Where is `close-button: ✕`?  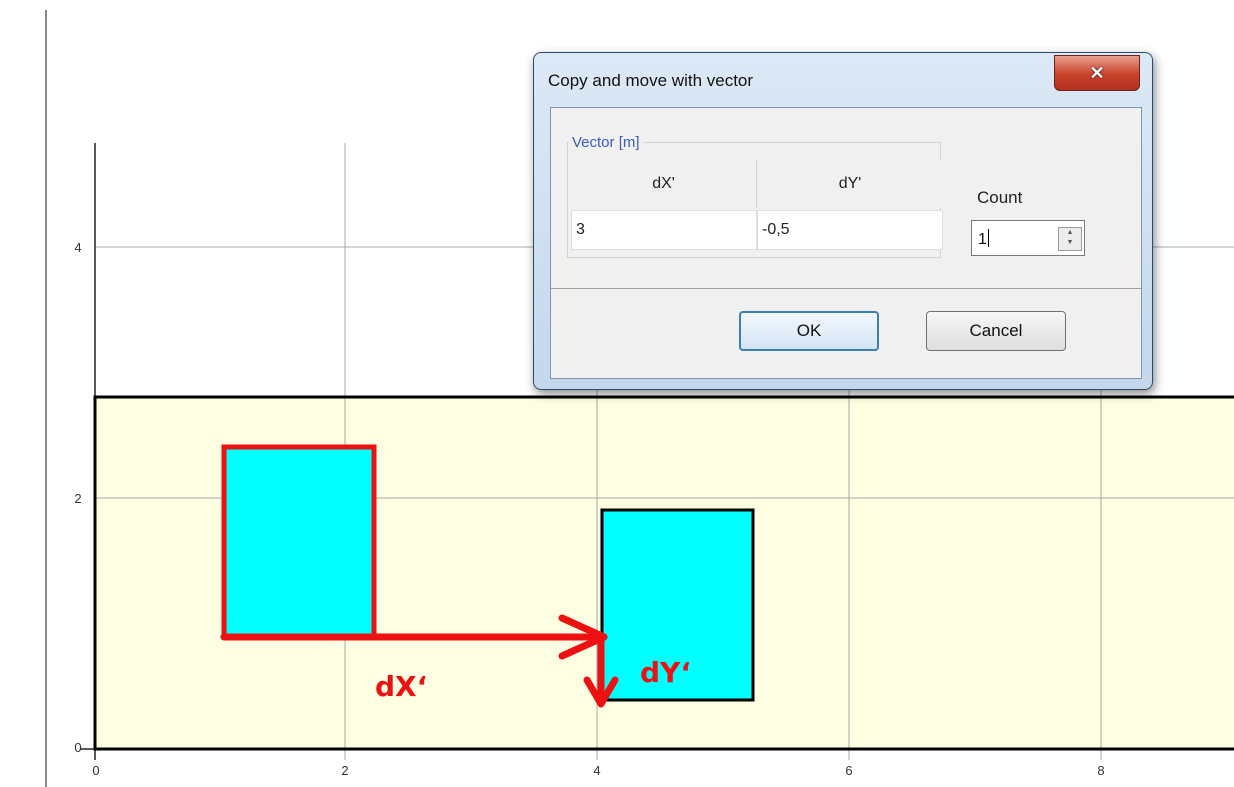
close-button: ✕ is located at coordinates (1097, 73).